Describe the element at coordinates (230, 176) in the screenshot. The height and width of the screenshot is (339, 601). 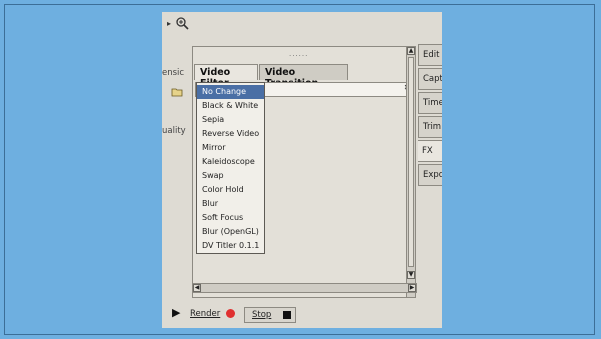
I see `dropdown-item: Swap` at that location.